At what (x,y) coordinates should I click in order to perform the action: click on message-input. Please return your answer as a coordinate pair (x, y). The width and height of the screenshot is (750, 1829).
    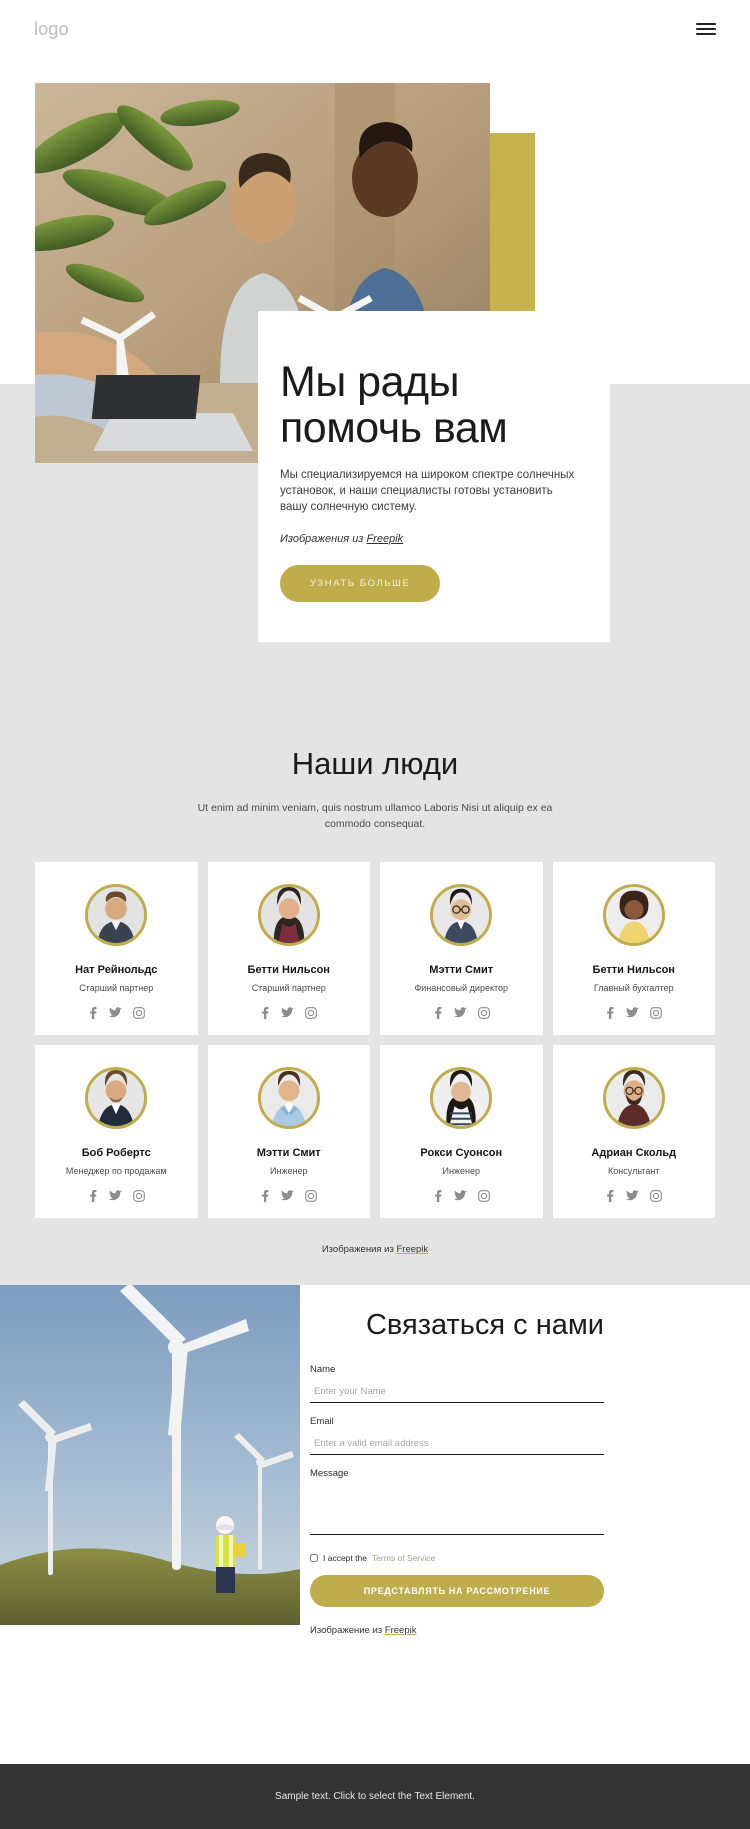
    Looking at the image, I should click on (457, 1510).